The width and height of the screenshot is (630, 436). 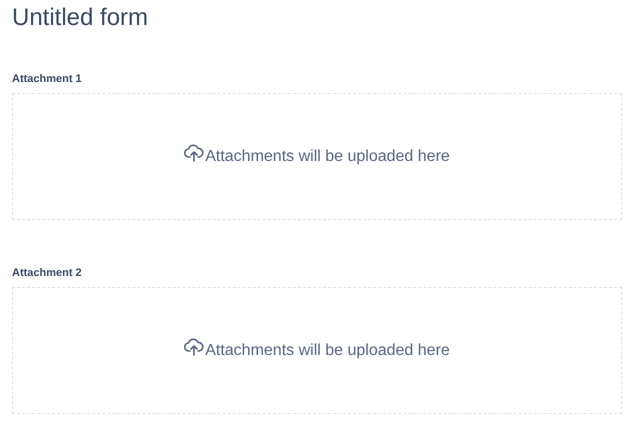 I want to click on field-label: Attachment 1, so click(x=47, y=79).